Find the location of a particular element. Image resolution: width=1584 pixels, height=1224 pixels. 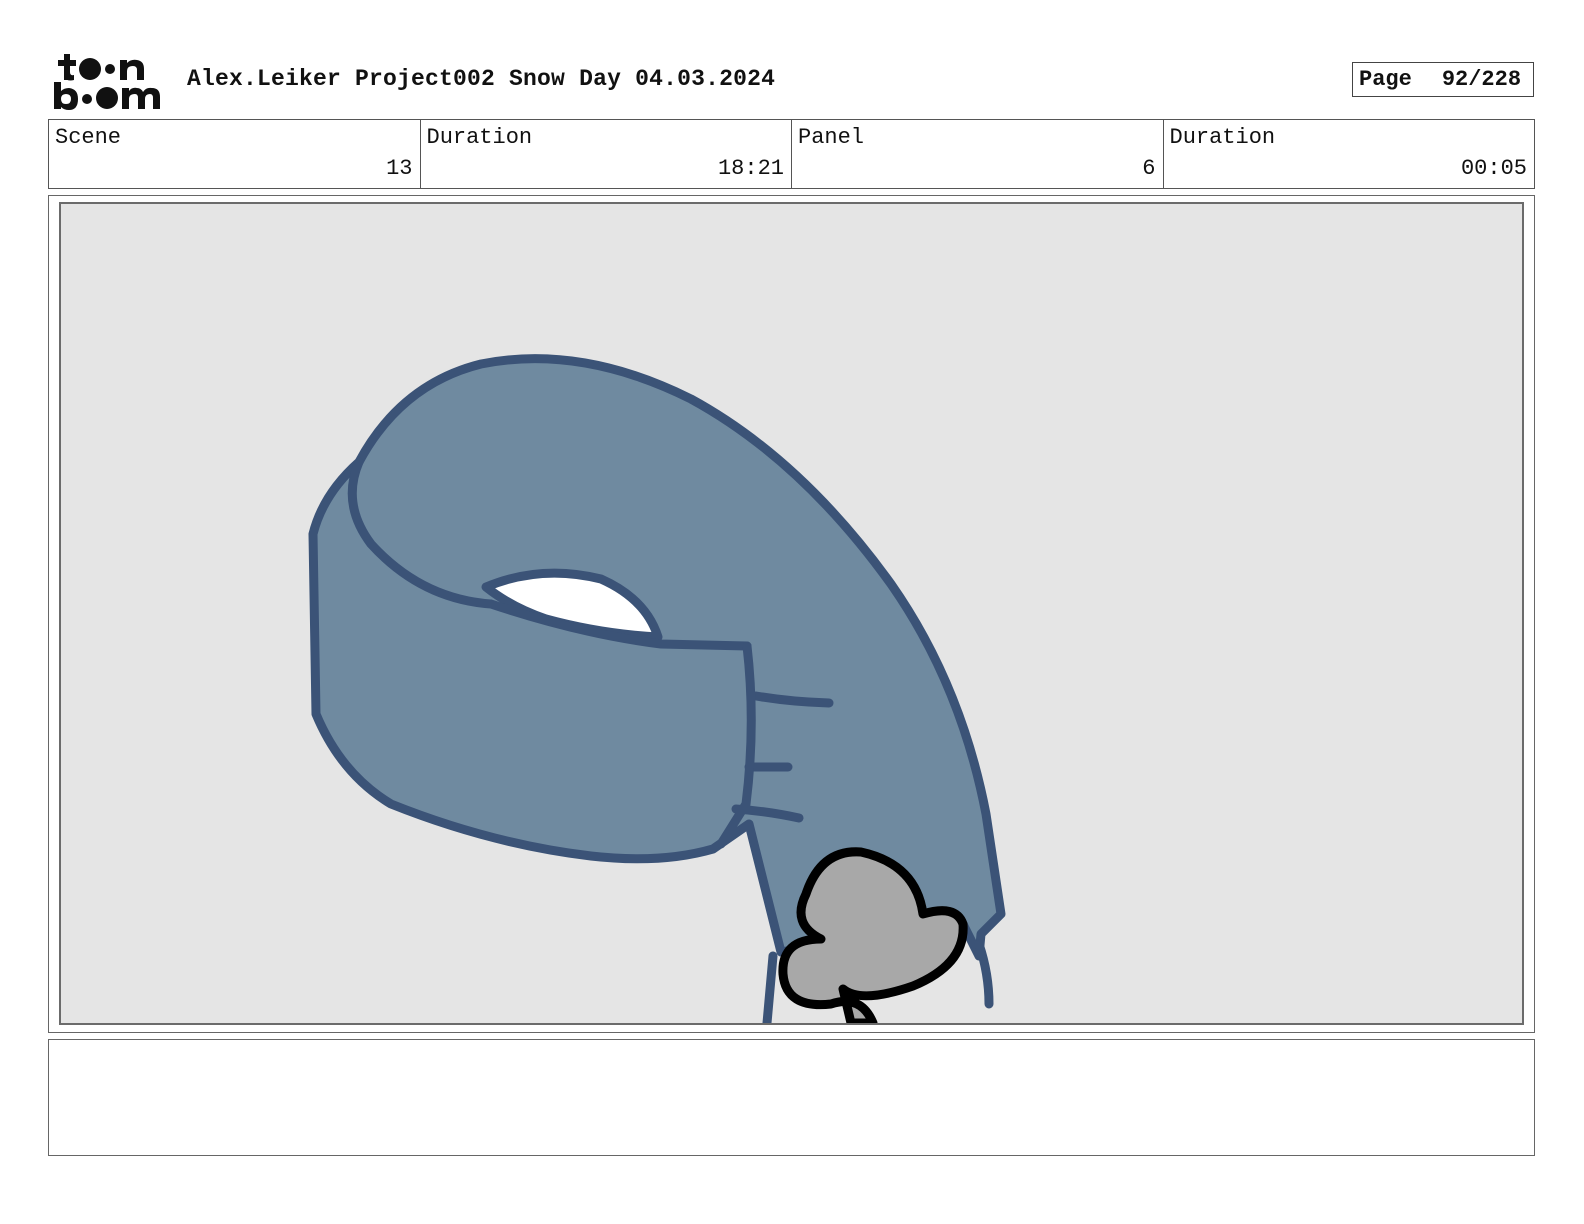

panel-notes-box is located at coordinates (791, 1097).